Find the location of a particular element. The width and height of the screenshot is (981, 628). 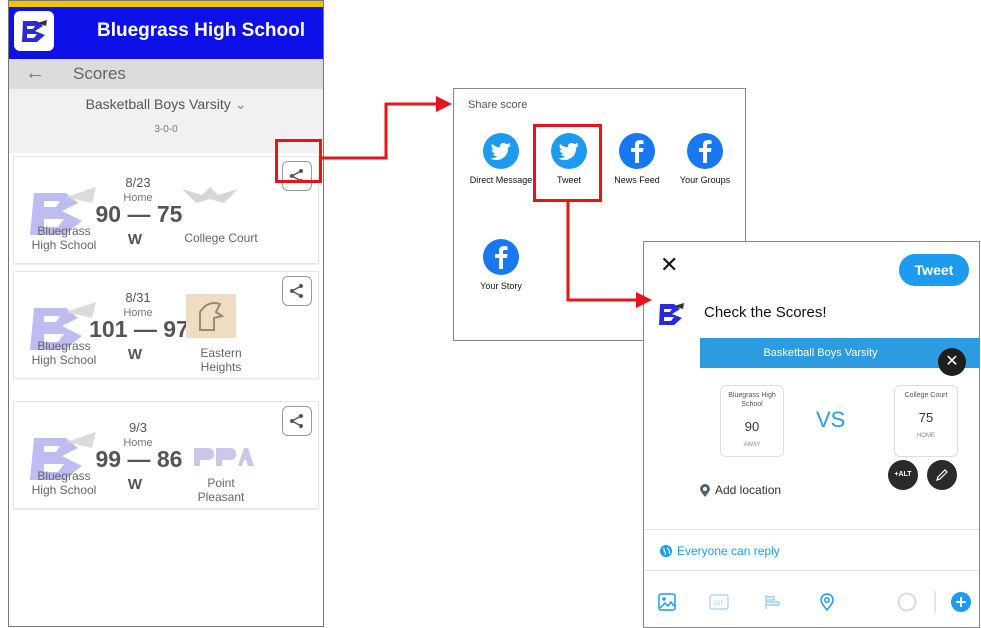

game-date: 9/3 is located at coordinates (138, 427).